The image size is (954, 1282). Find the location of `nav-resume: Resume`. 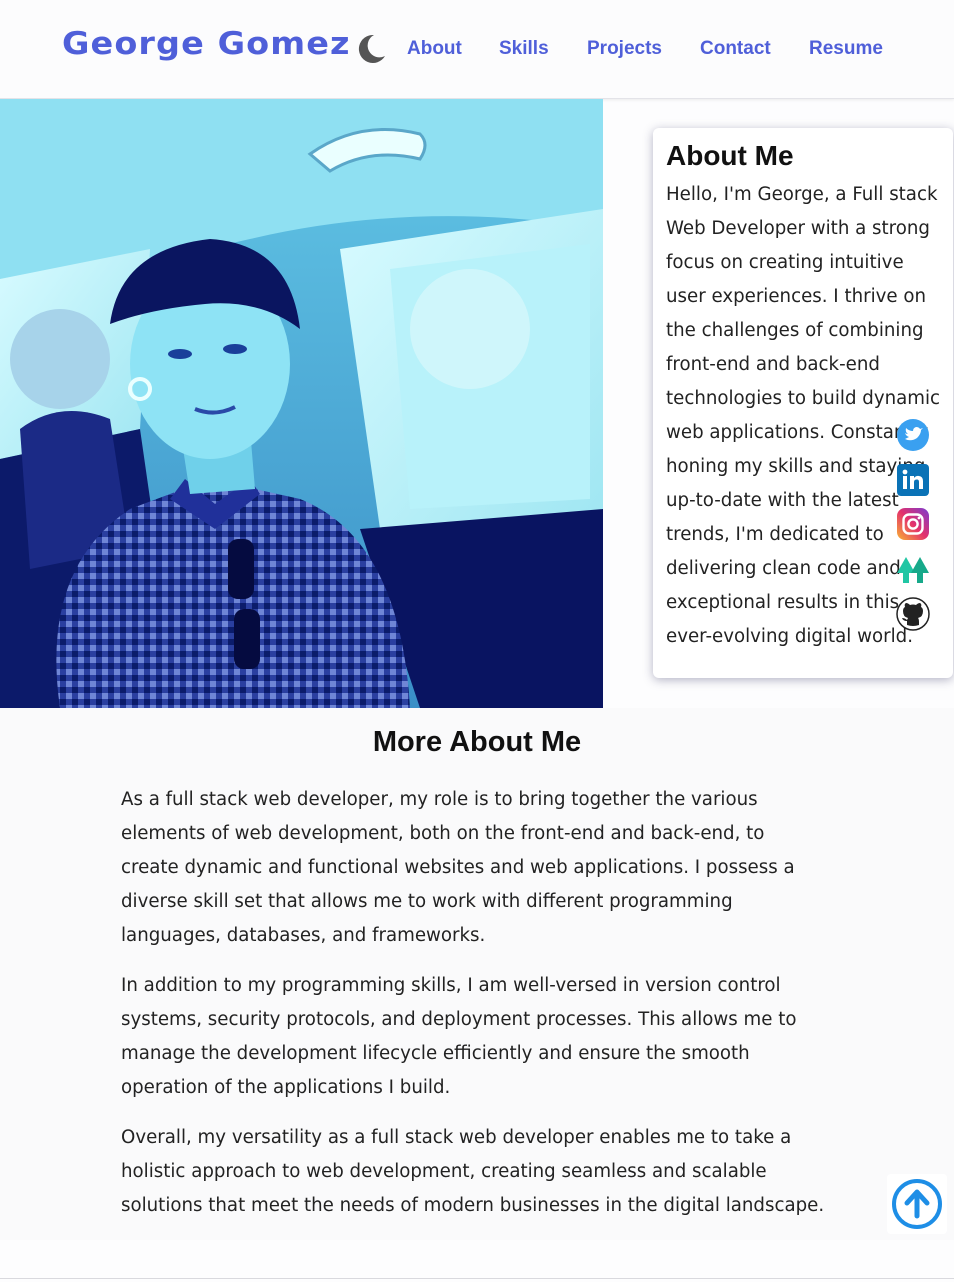

nav-resume: Resume is located at coordinates (846, 49).